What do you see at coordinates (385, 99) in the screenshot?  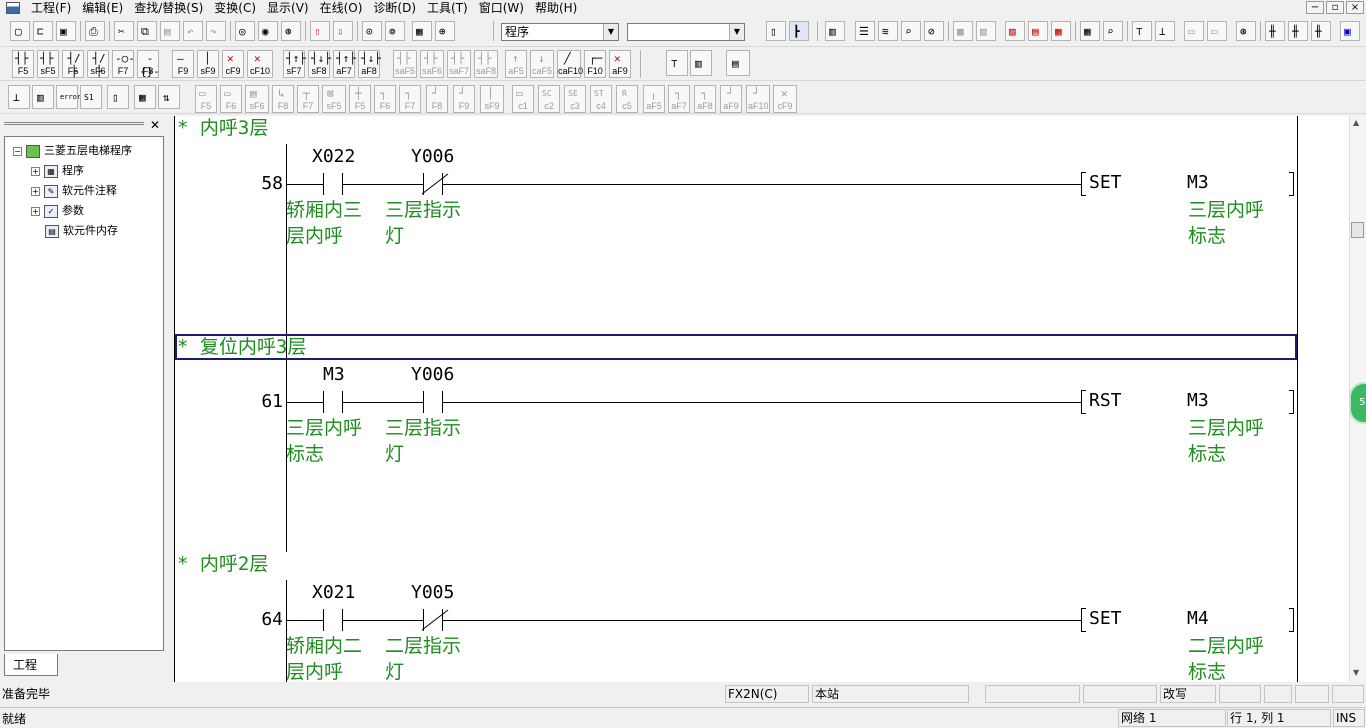 I see `sfc-select-join-button: ┐ F6` at bounding box center [385, 99].